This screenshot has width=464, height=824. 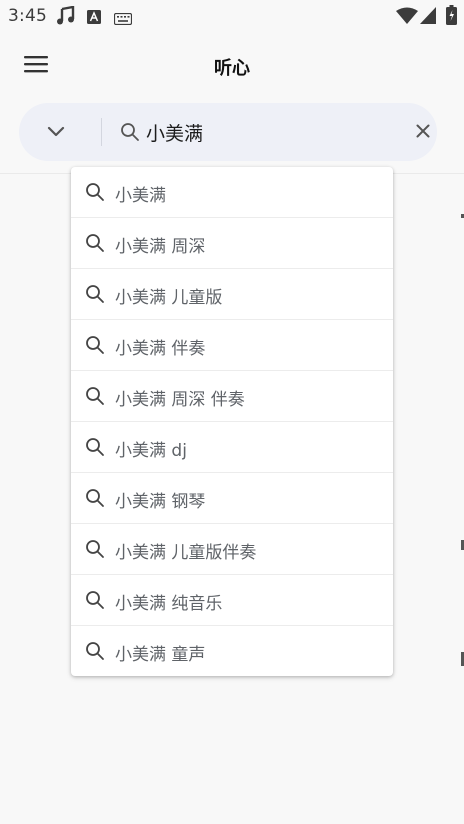 What do you see at coordinates (160, 247) in the screenshot?
I see `suggestion-label: 小美满 周深` at bounding box center [160, 247].